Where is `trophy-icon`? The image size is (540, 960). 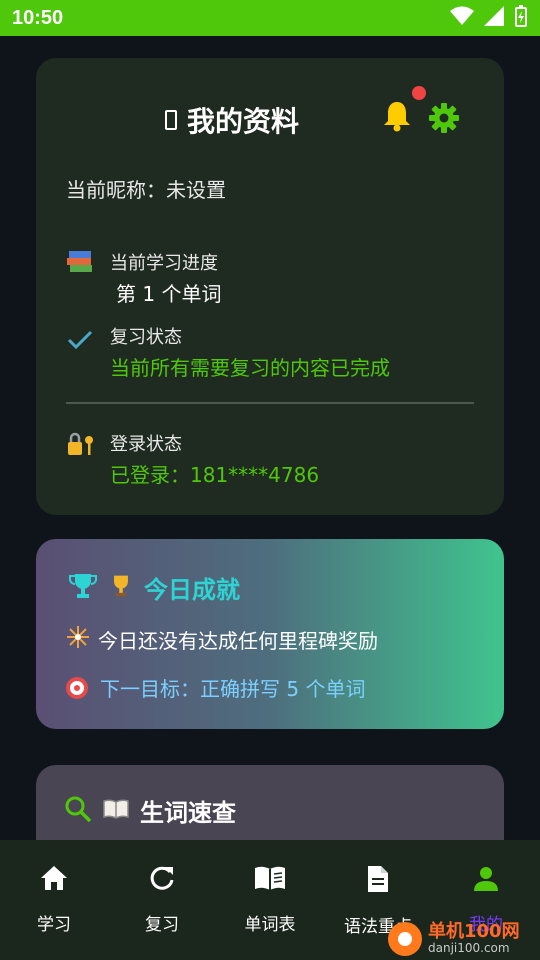 trophy-icon is located at coordinates (83, 588).